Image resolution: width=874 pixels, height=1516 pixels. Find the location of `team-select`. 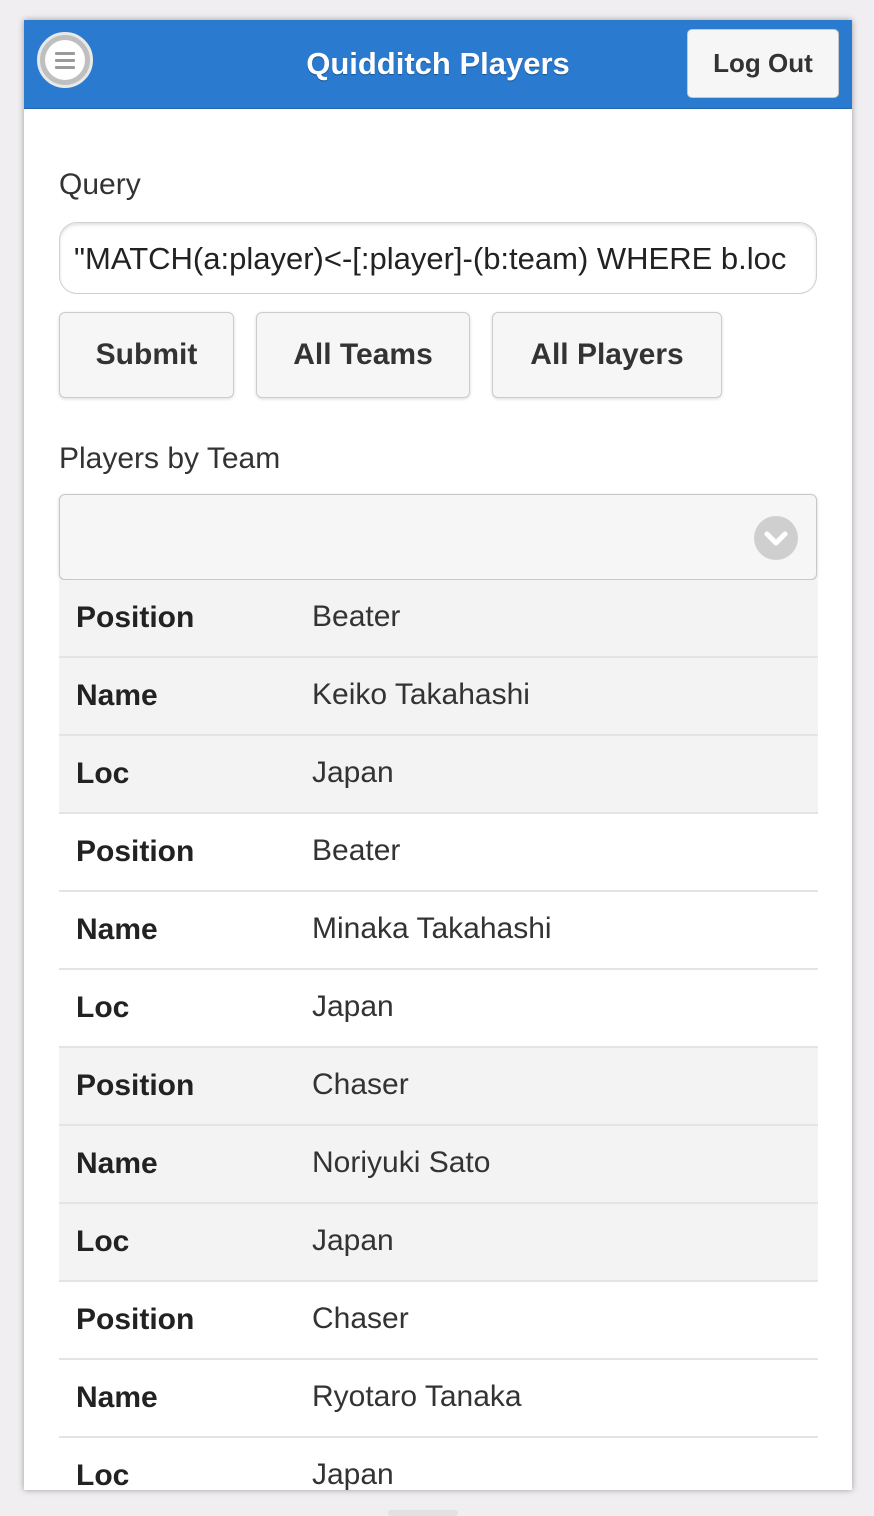

team-select is located at coordinates (438, 537).